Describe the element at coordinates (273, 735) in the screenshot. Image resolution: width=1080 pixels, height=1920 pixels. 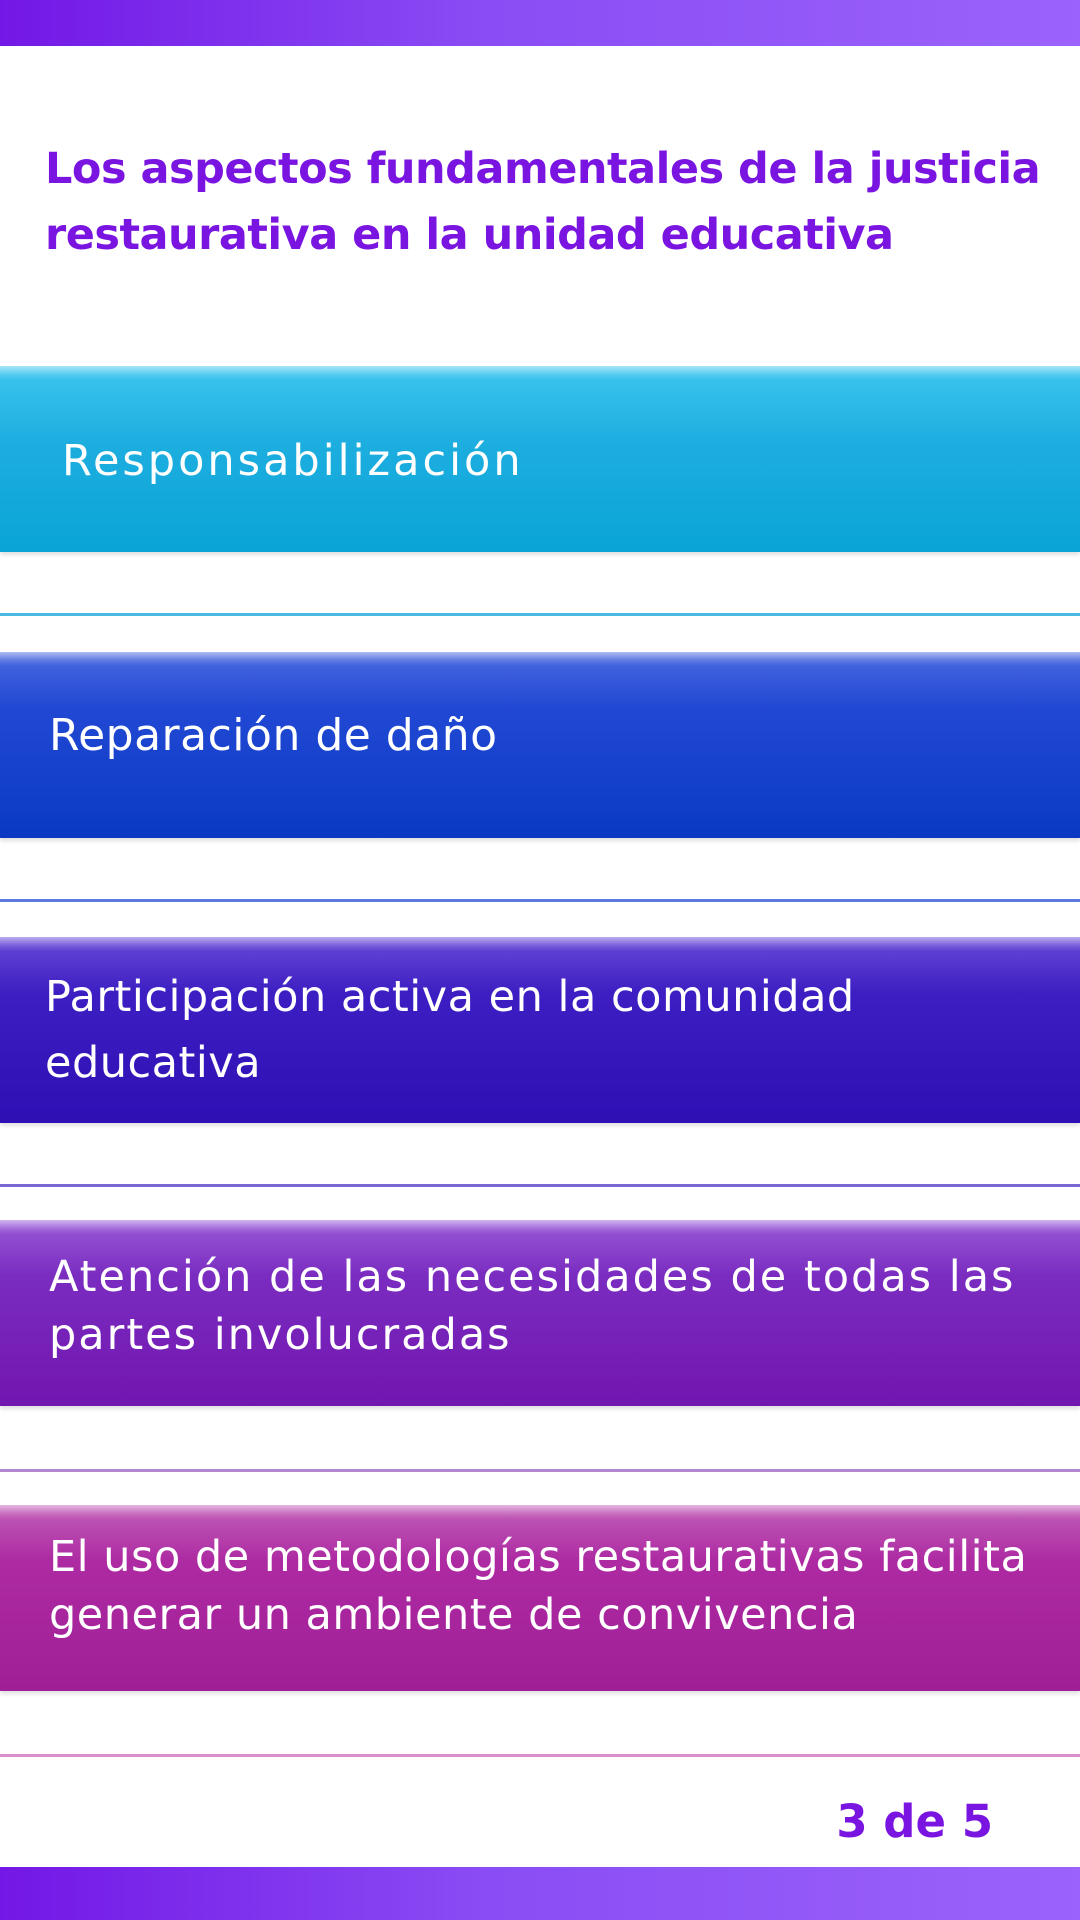
I see `aspect-item-label: Reparación de daño` at that location.